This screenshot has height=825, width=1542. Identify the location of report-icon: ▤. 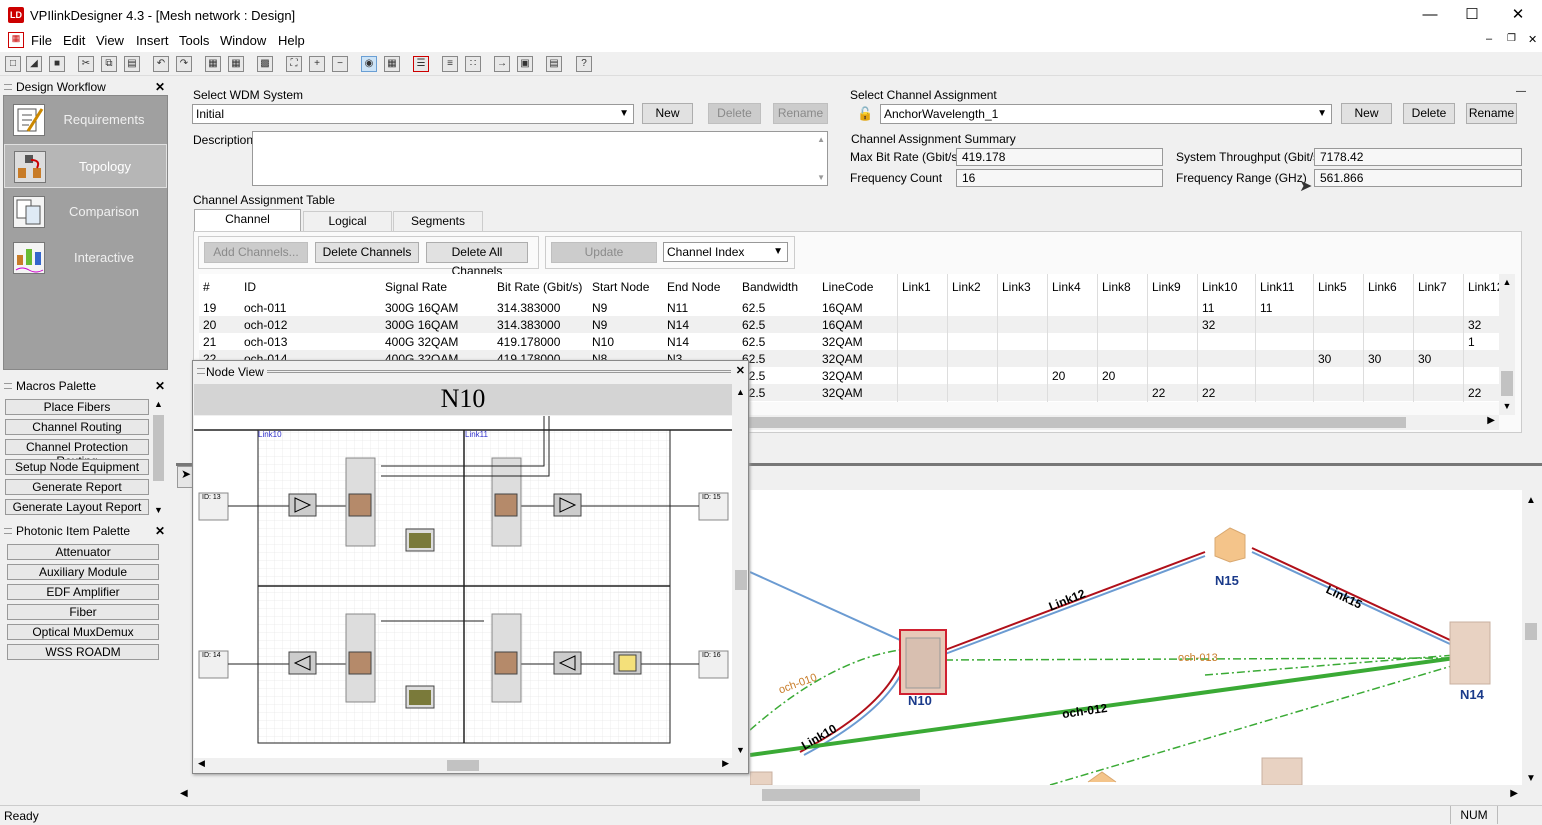
(554, 64).